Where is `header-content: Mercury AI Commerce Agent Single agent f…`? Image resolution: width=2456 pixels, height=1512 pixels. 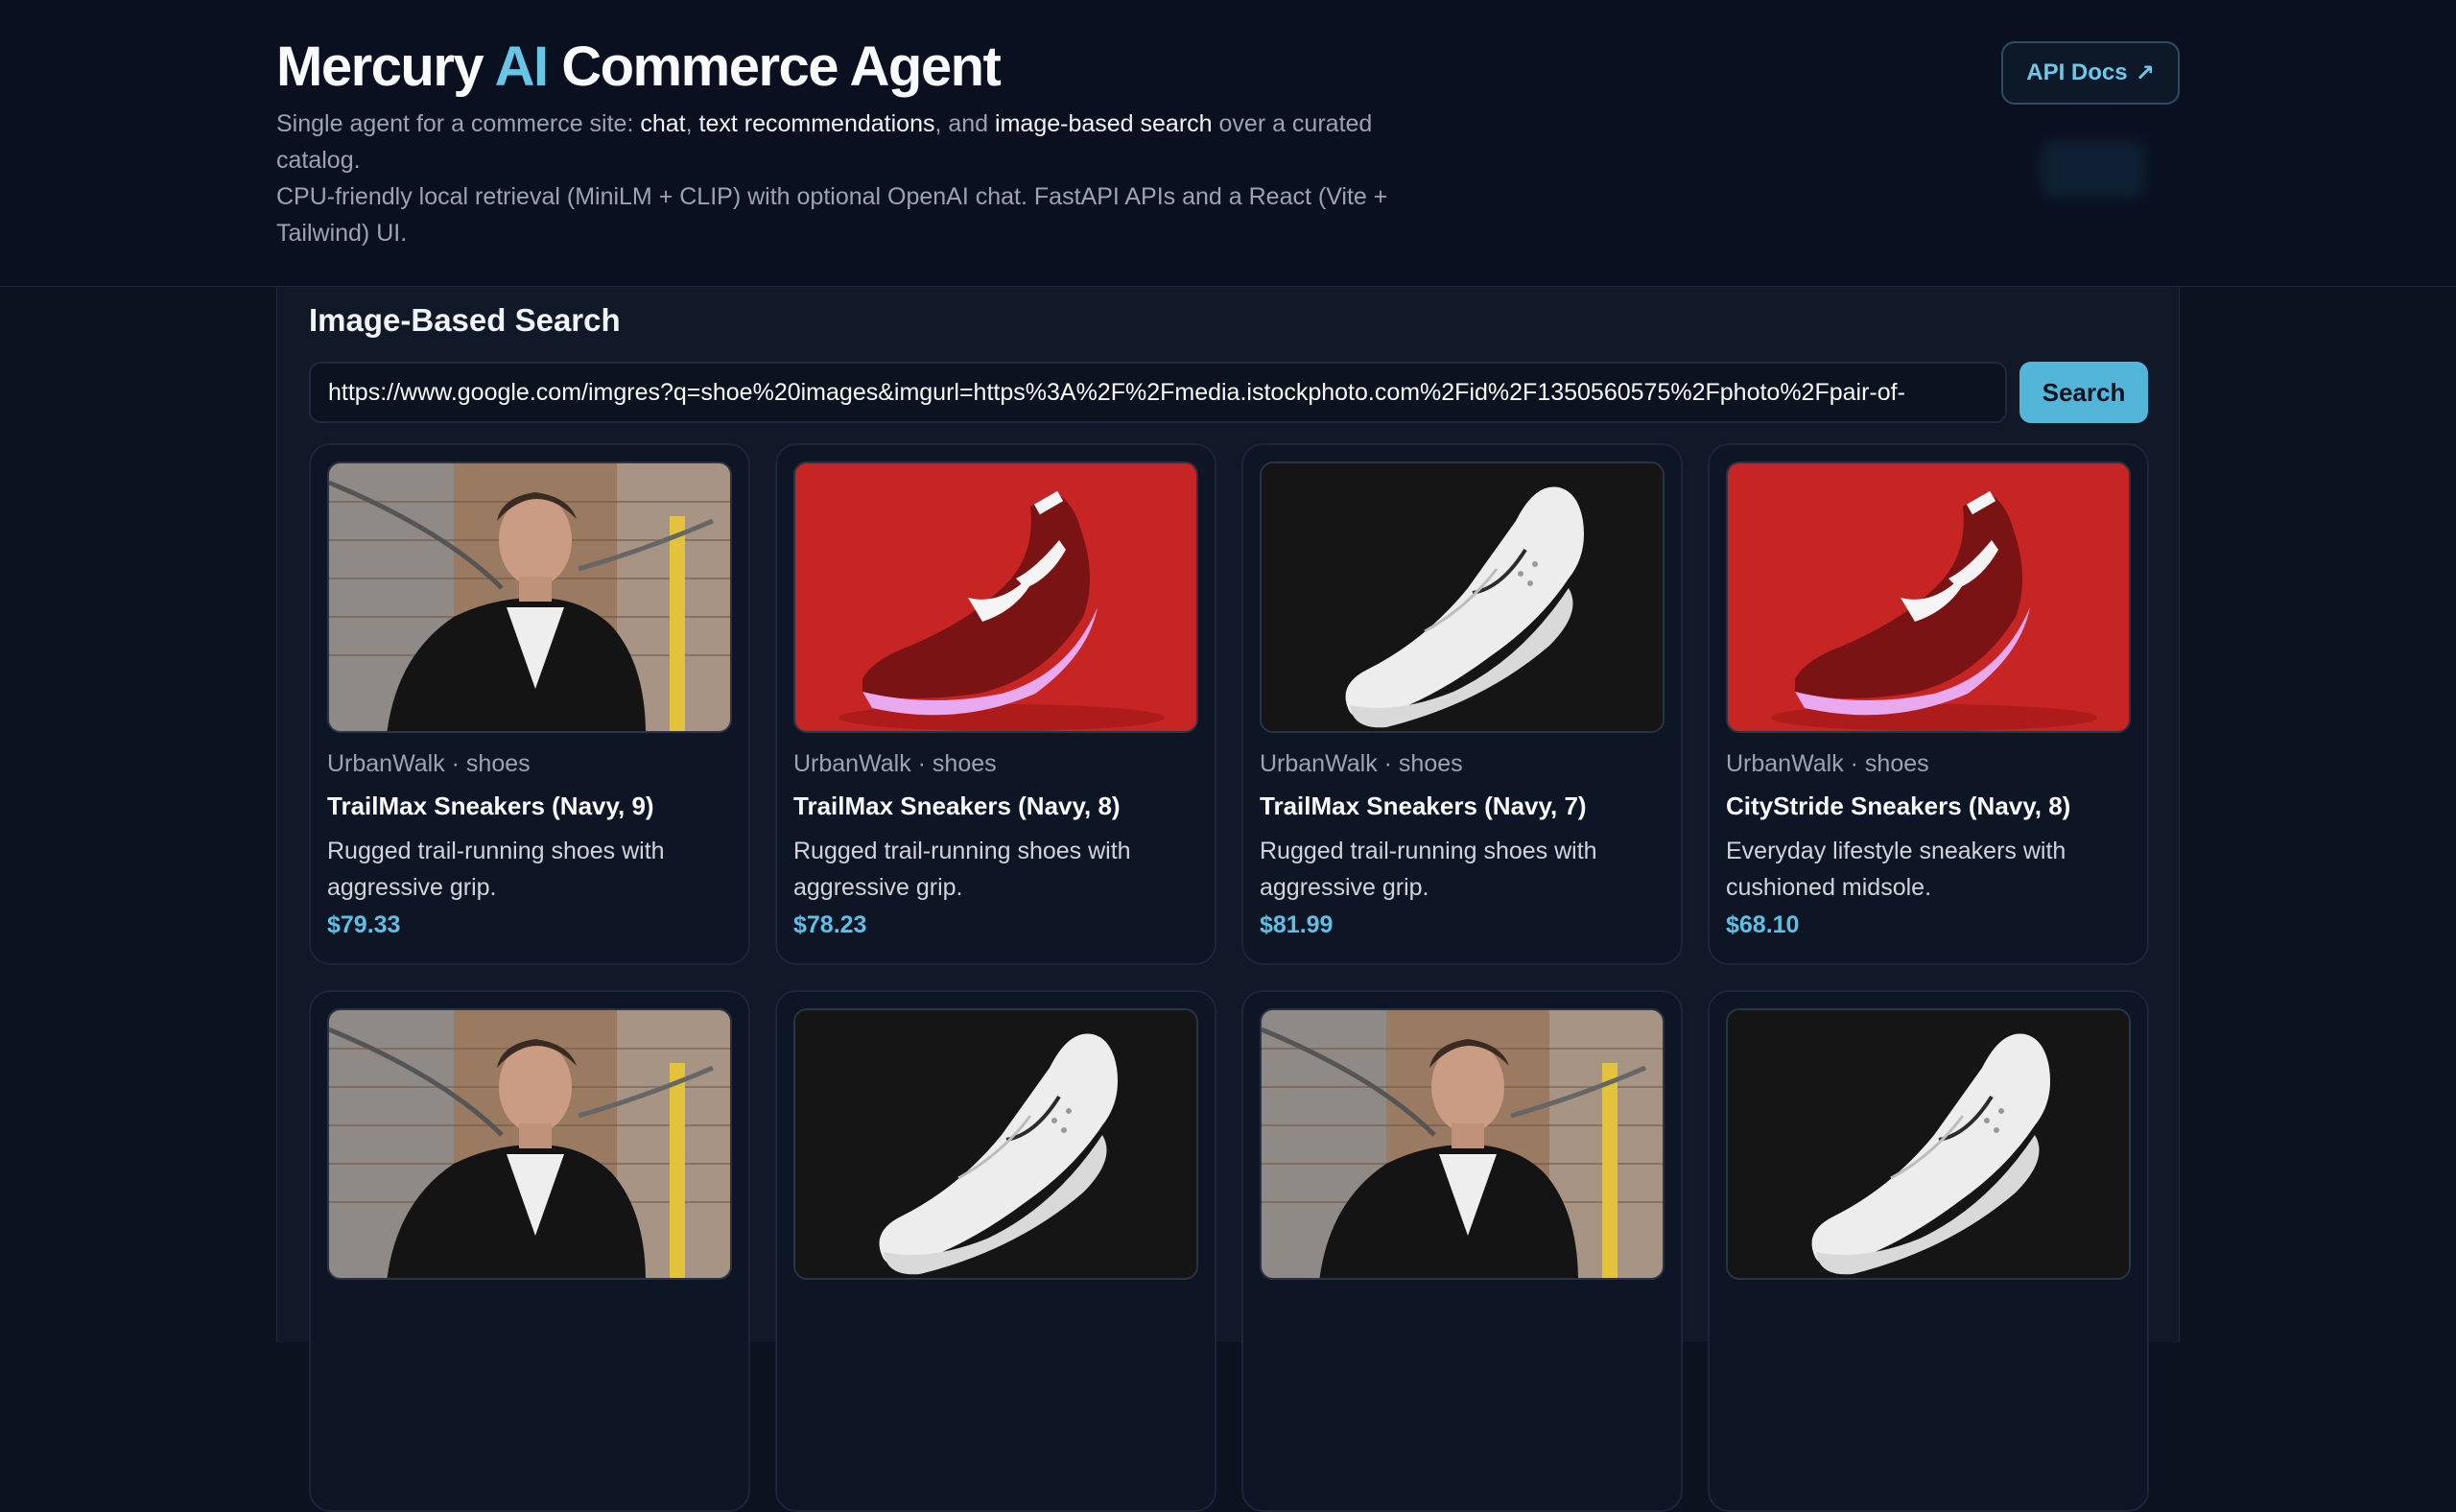 header-content: Mercury AI Commerce Agent Single agent f… is located at coordinates (1228, 143).